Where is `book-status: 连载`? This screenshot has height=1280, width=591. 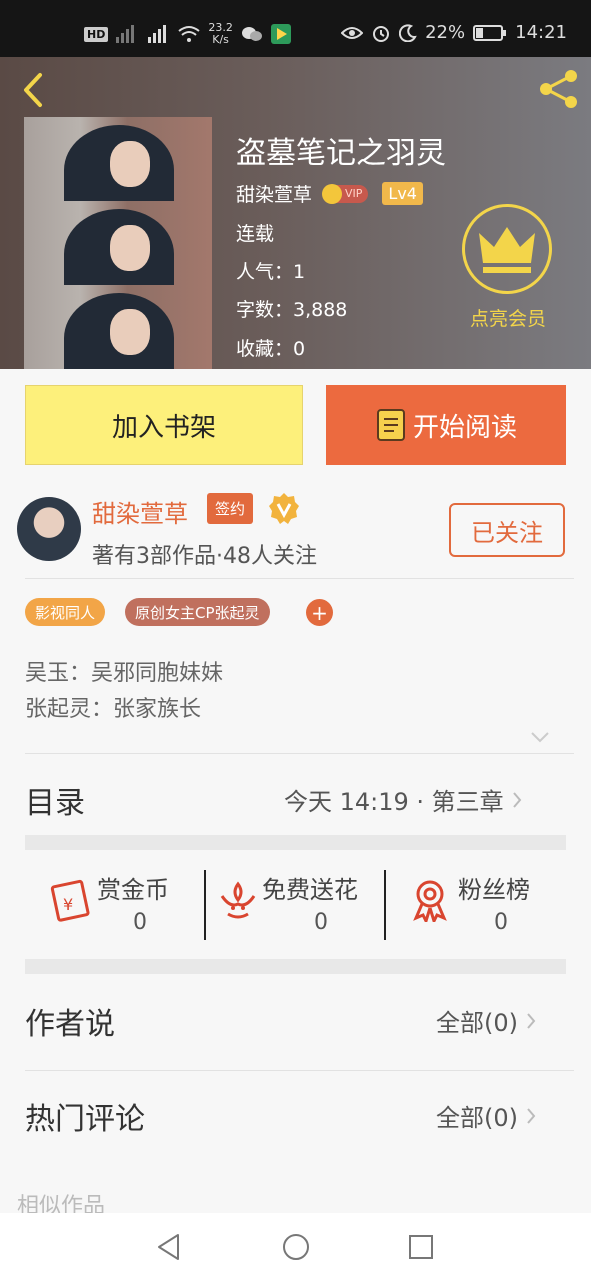
book-status: 连载 is located at coordinates (255, 234).